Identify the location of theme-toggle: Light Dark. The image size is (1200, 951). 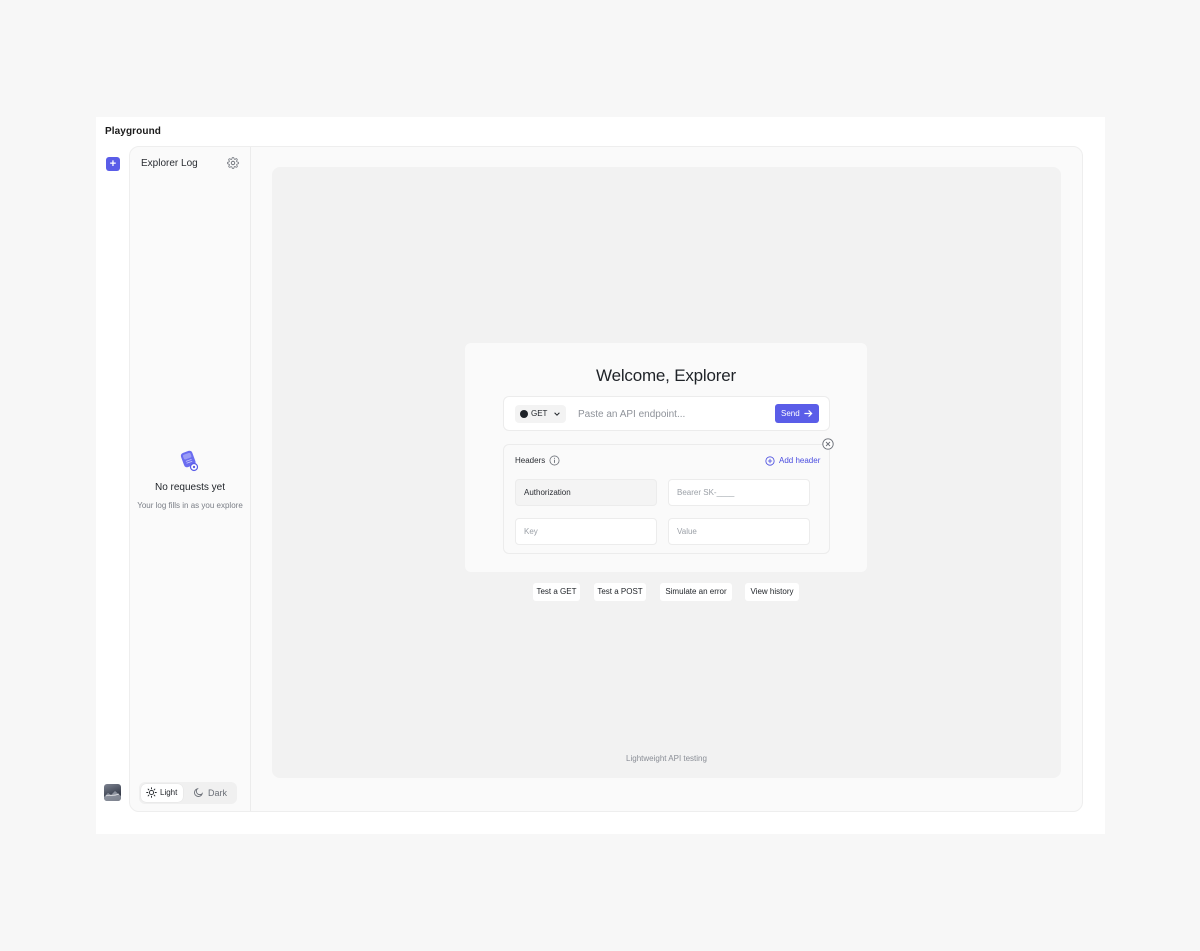
(188, 793).